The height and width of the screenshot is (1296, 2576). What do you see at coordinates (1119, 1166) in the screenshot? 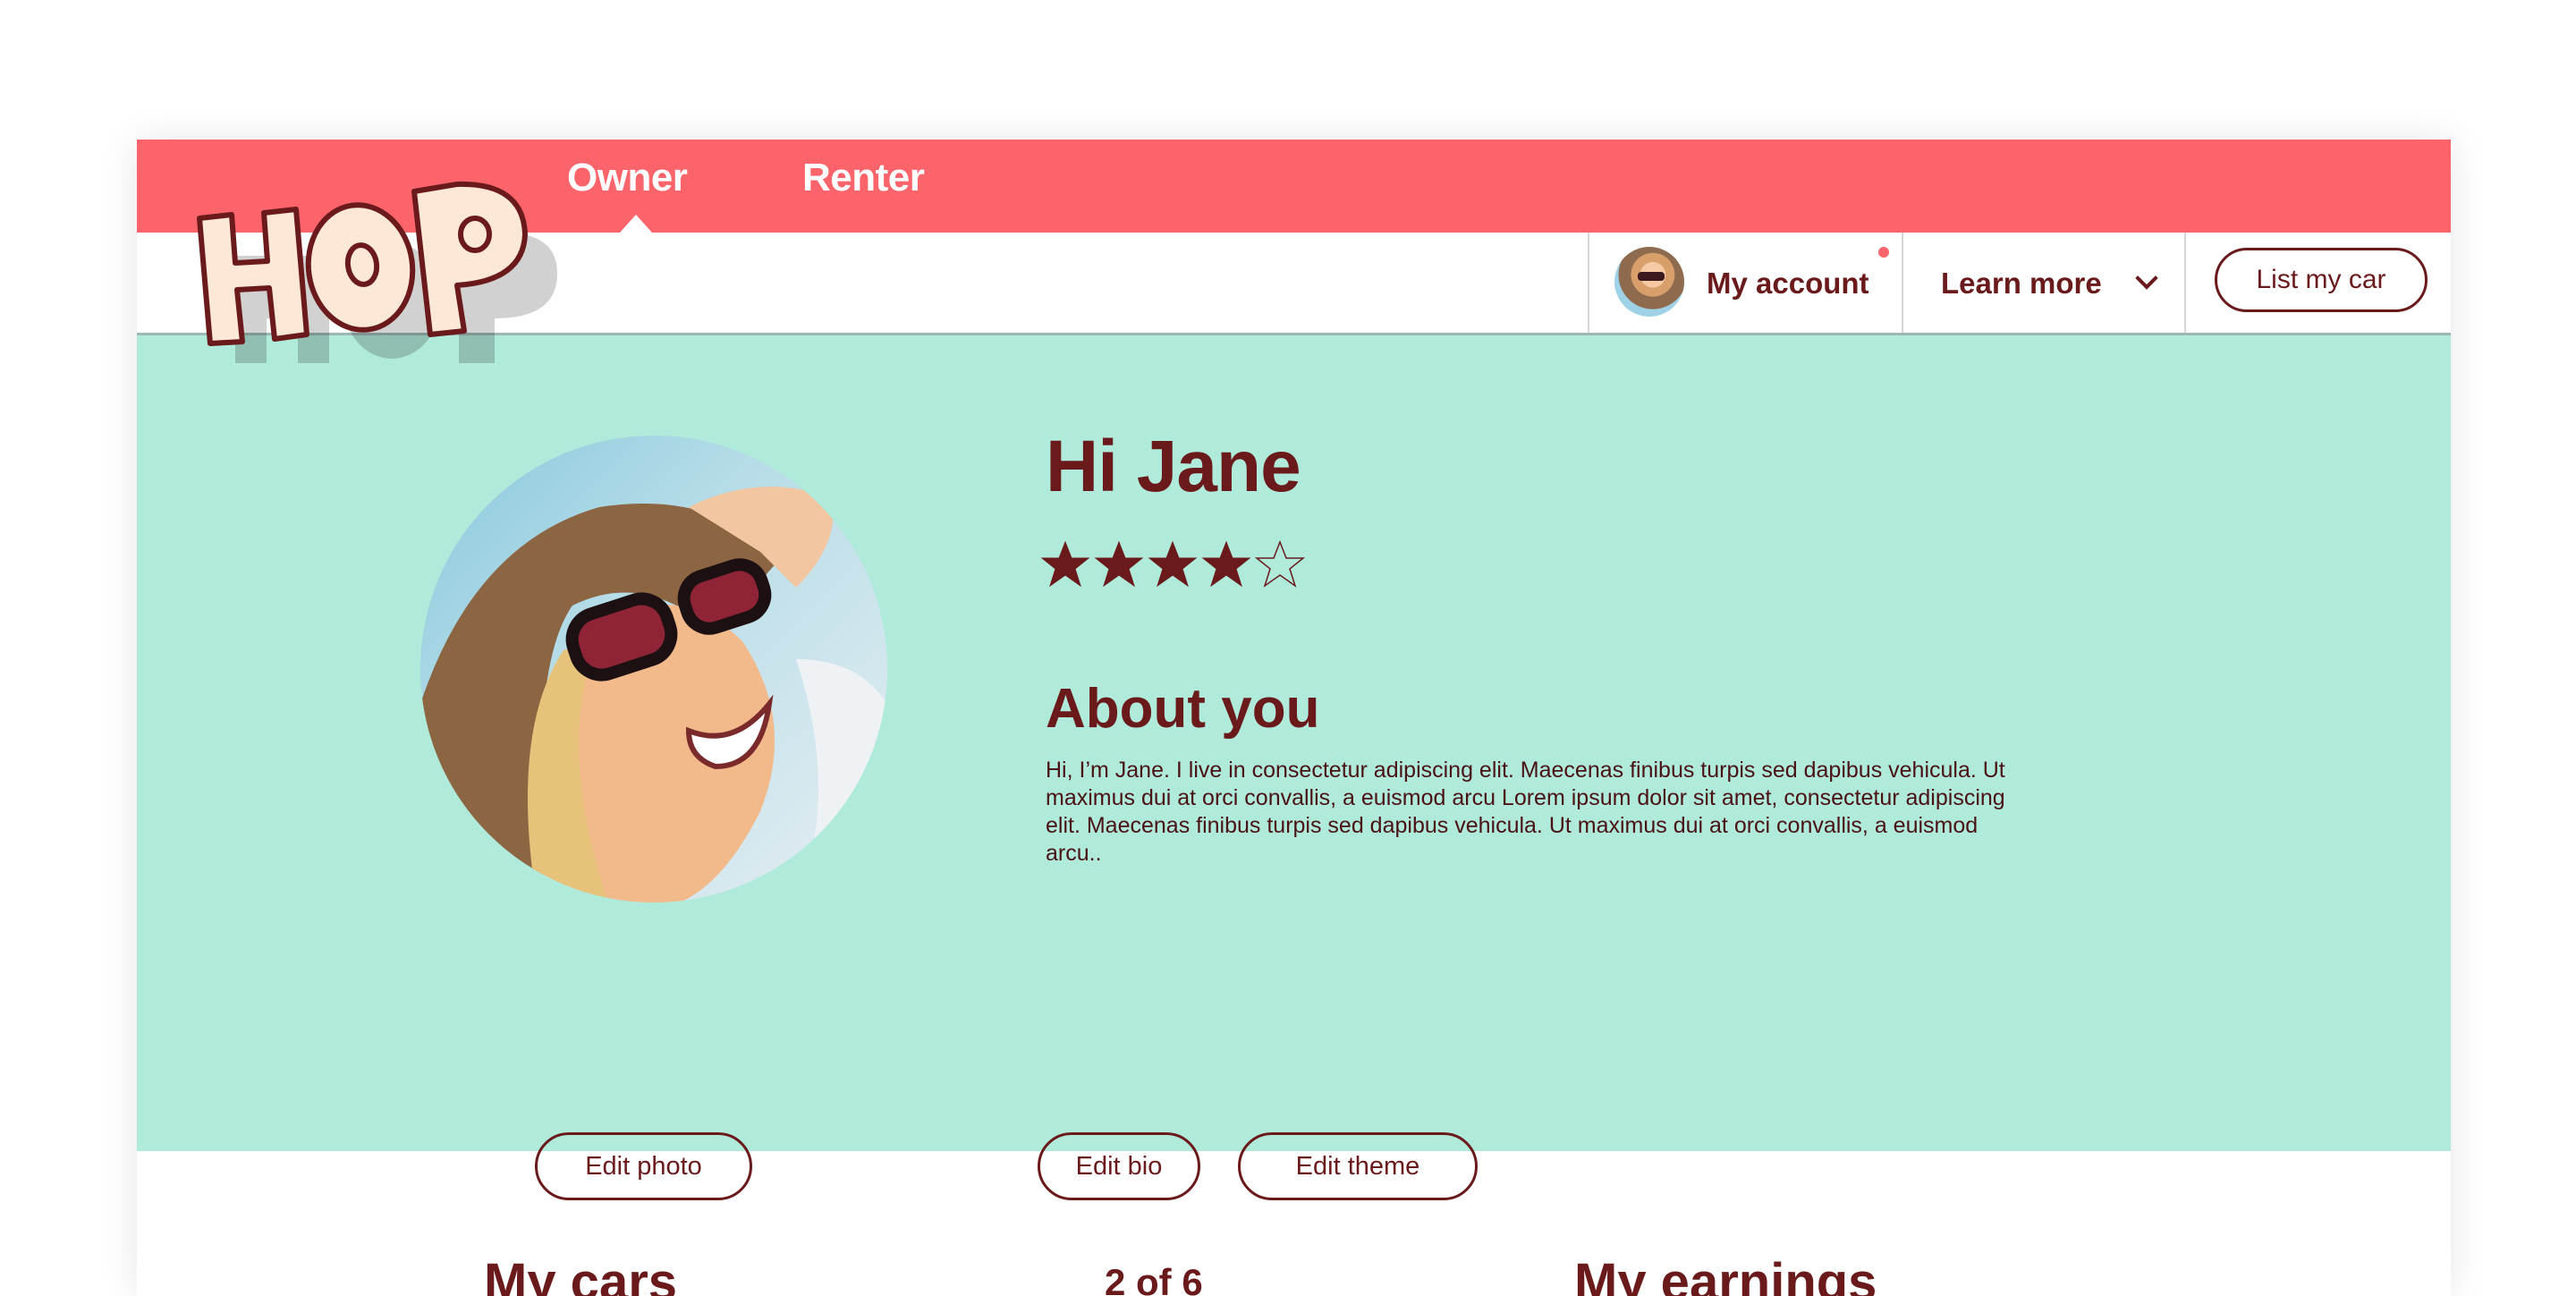
I see `edit-bio-button: Edit bio` at bounding box center [1119, 1166].